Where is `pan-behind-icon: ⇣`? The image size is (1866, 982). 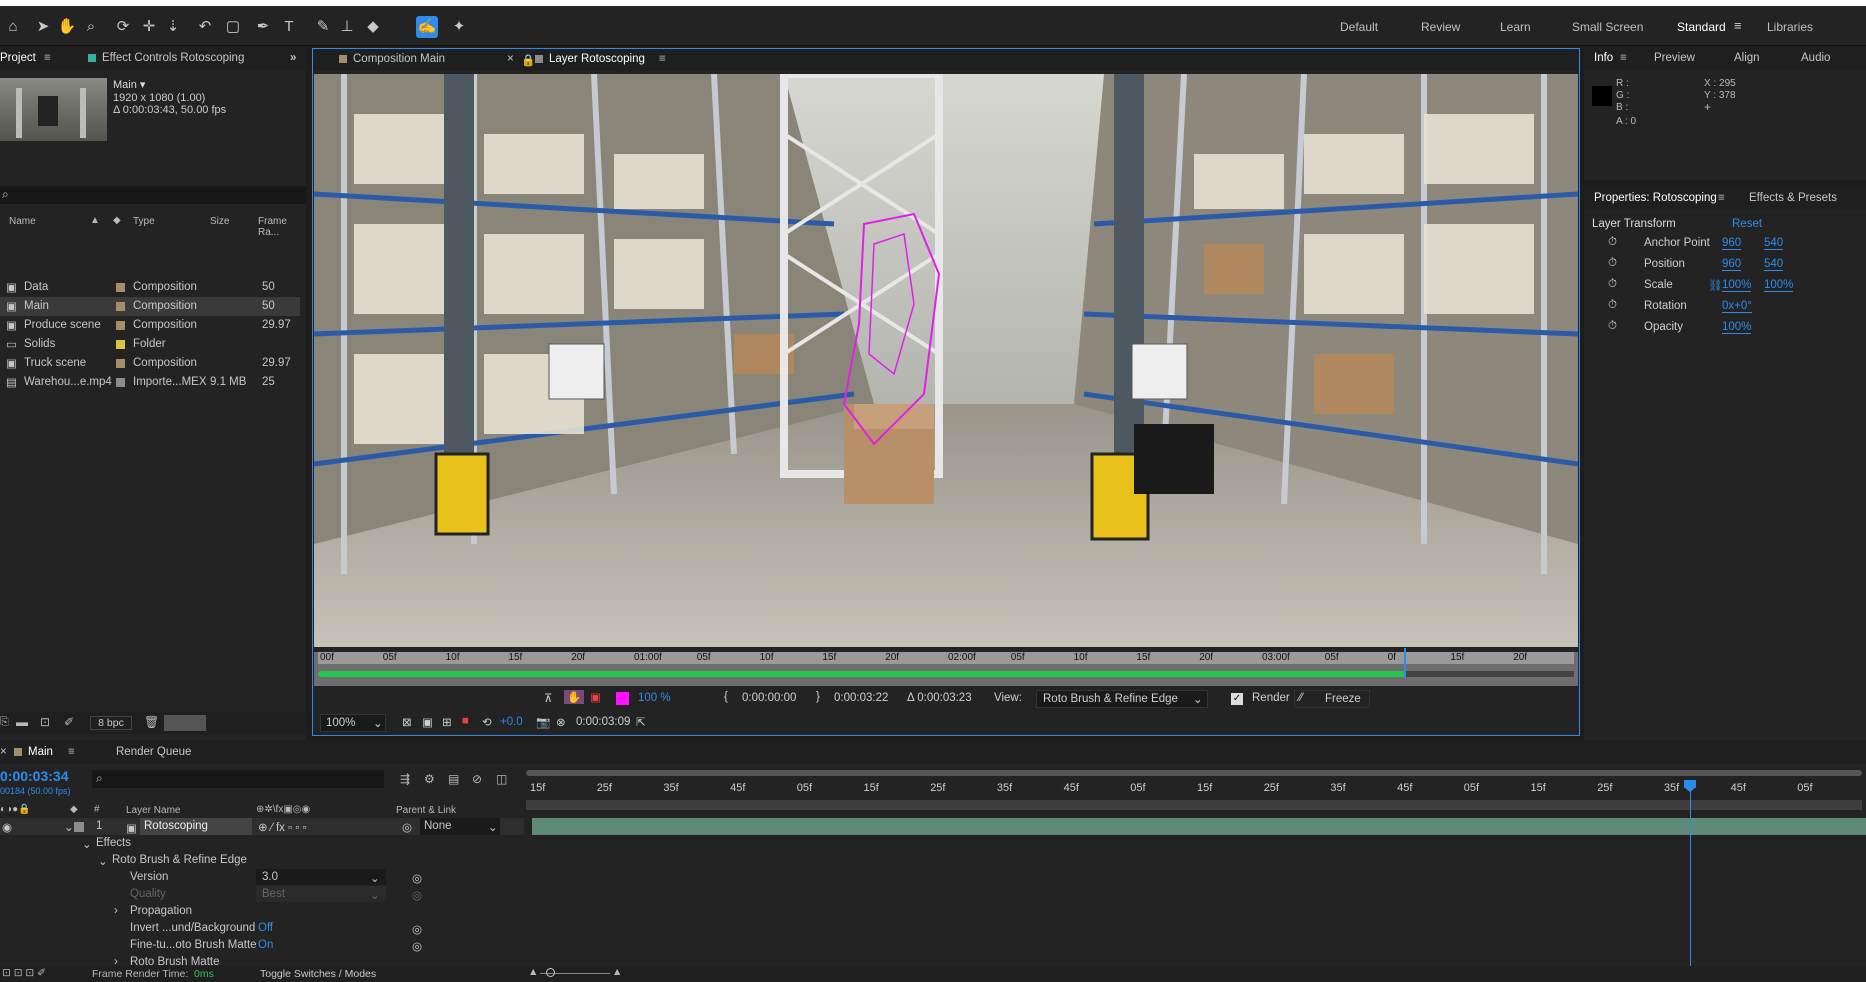 pan-behind-icon: ⇣ is located at coordinates (173, 27).